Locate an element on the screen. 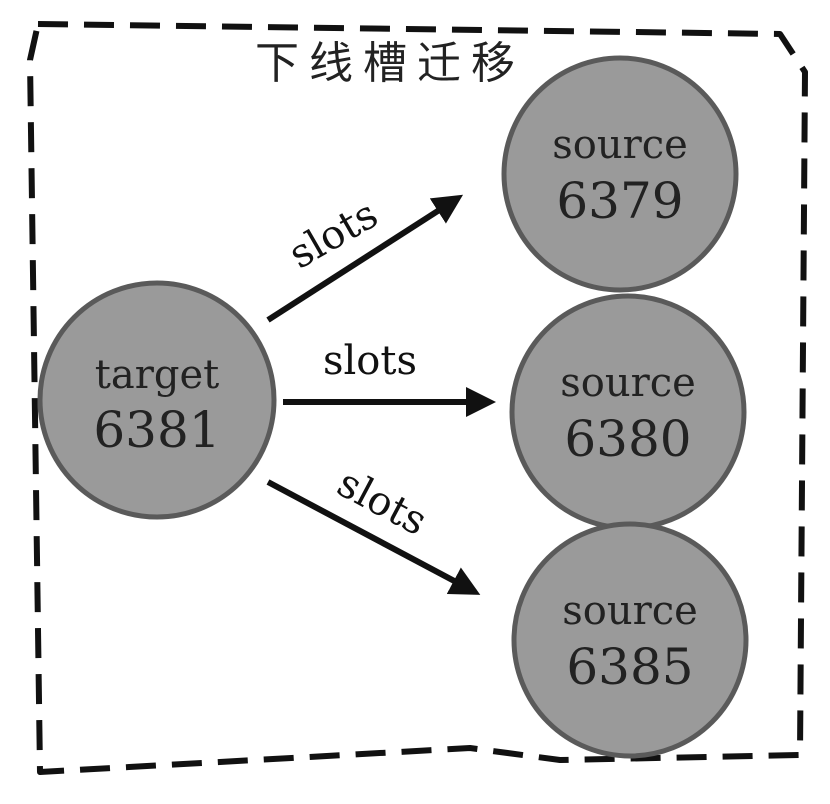  node-source-6380: source 6380 is located at coordinates (628, 412).